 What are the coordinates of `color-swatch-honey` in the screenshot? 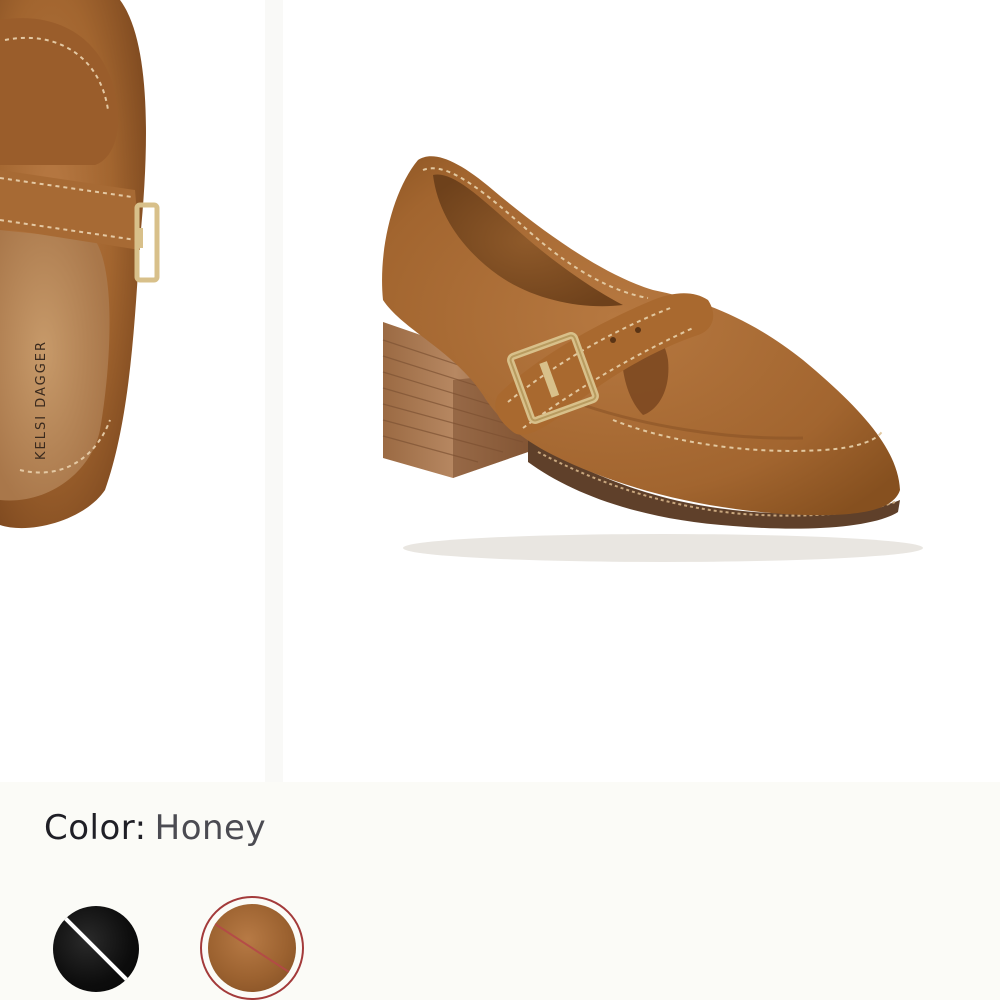 It's located at (252, 948).